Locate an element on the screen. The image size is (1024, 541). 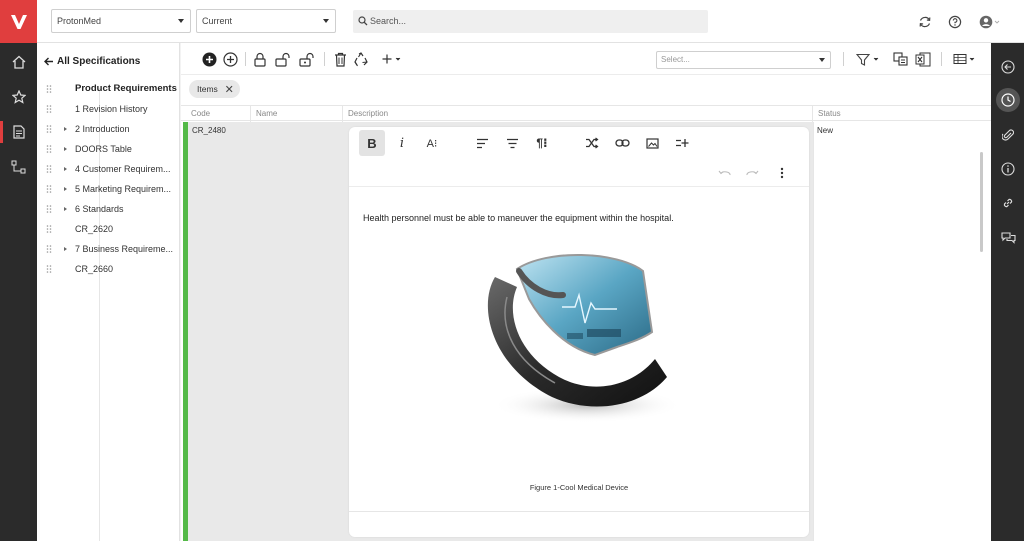
more-options-button is located at coordinates (782, 173).